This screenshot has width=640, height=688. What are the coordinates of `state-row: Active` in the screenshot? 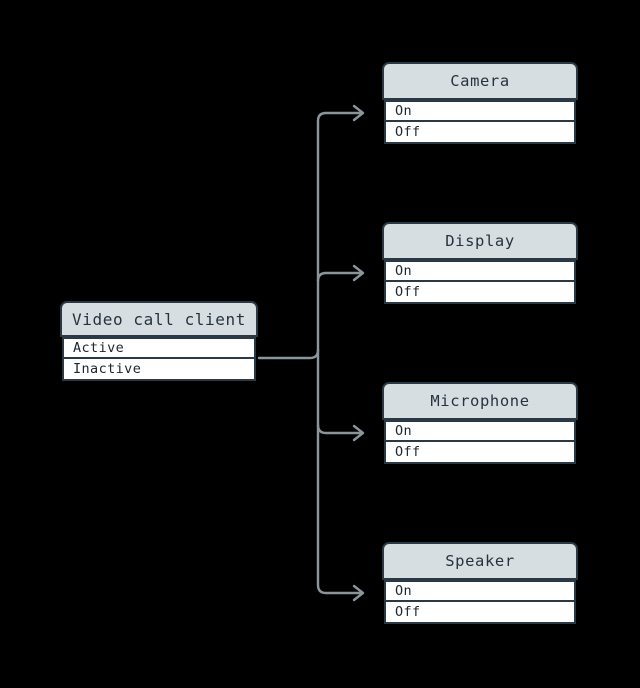 It's located at (159, 348).